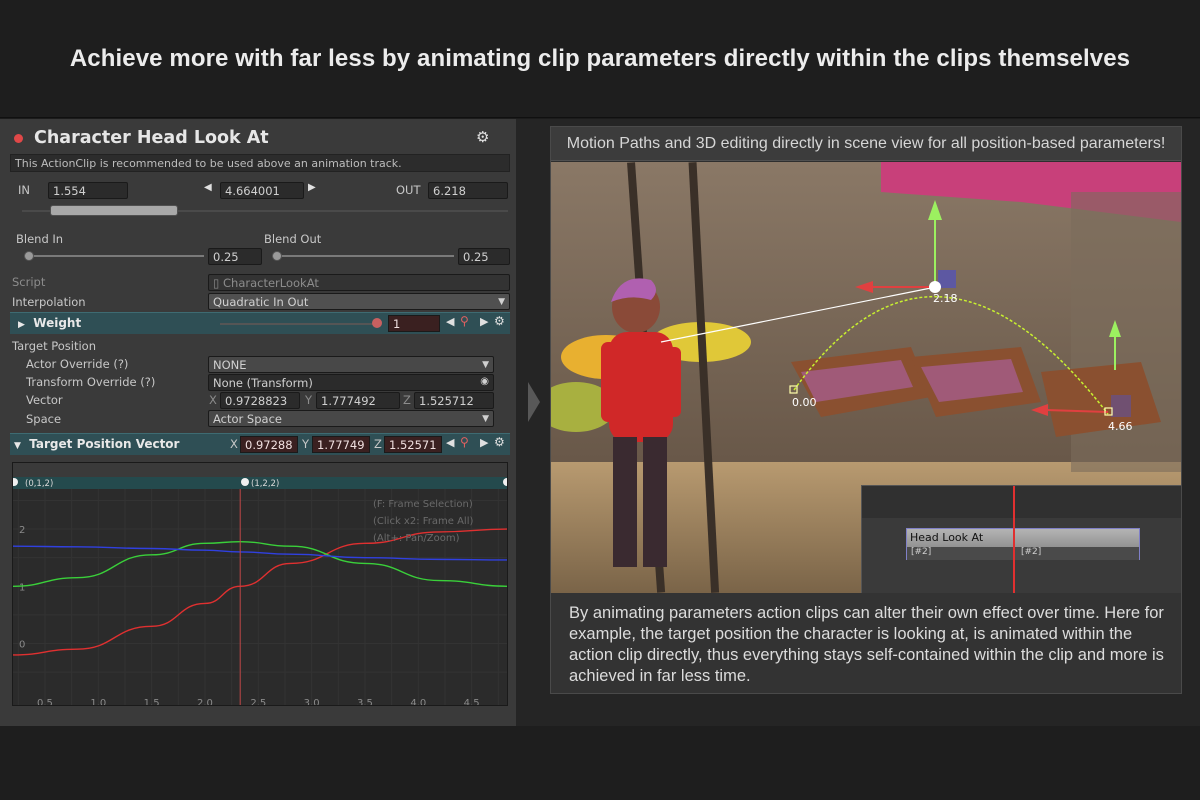 This screenshot has width=1200, height=800. What do you see at coordinates (484, 256) in the screenshot?
I see `blend-out-field: 0.25` at bounding box center [484, 256].